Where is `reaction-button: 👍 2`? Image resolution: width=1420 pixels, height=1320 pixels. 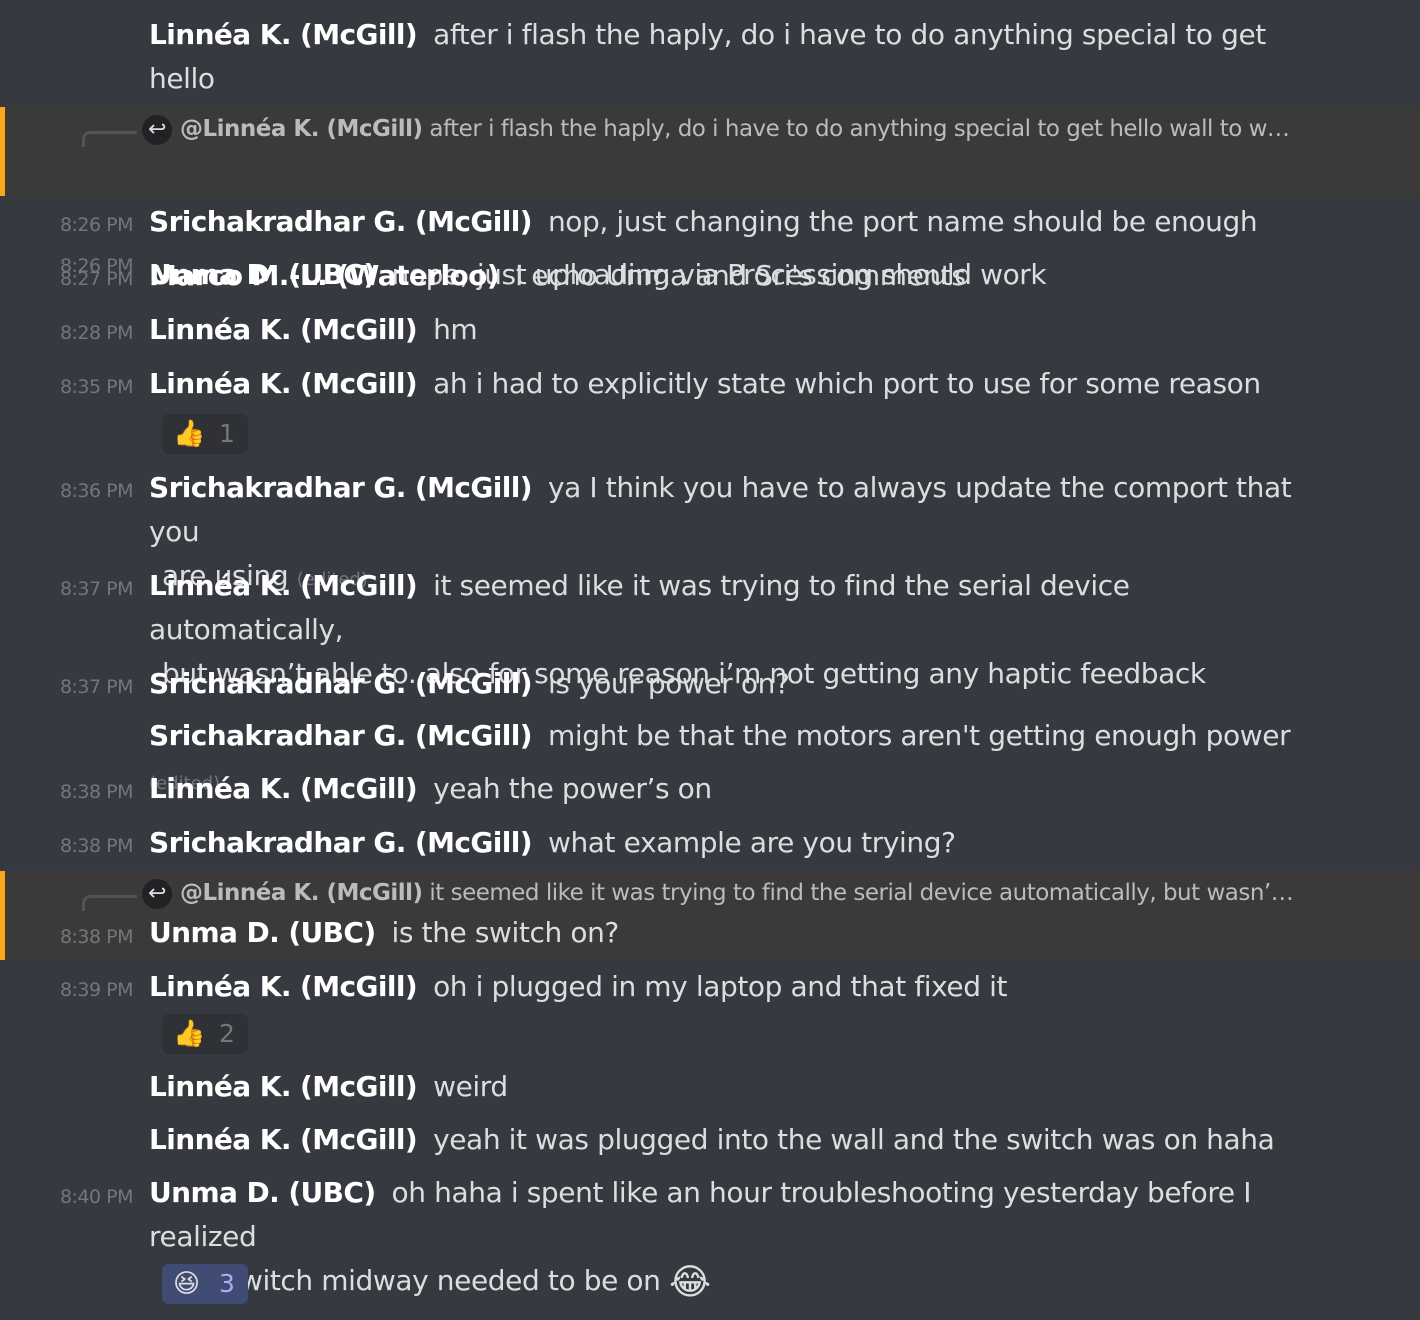
reaction-button: 👍 2 is located at coordinates (205, 1034).